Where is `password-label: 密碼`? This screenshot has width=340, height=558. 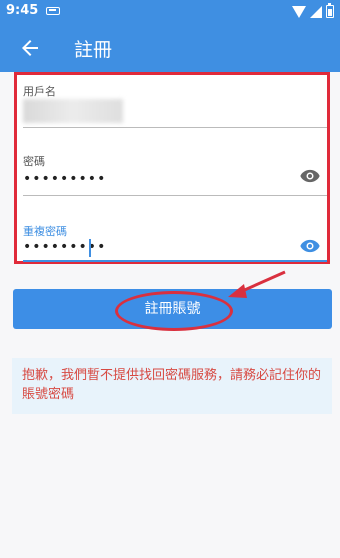 password-label: 密碼 is located at coordinates (34, 161).